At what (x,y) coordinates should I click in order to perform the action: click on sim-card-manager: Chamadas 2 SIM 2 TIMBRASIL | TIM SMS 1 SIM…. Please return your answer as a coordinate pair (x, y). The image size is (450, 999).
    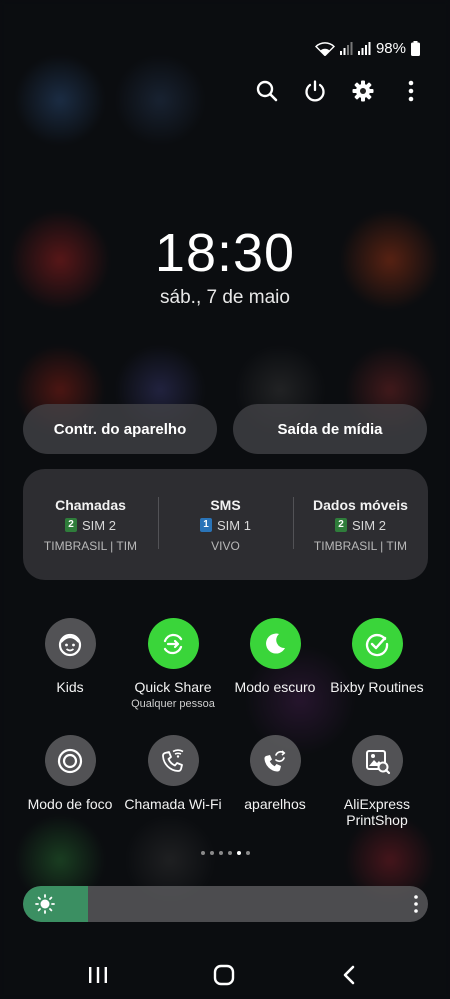
    Looking at the image, I should click on (225, 524).